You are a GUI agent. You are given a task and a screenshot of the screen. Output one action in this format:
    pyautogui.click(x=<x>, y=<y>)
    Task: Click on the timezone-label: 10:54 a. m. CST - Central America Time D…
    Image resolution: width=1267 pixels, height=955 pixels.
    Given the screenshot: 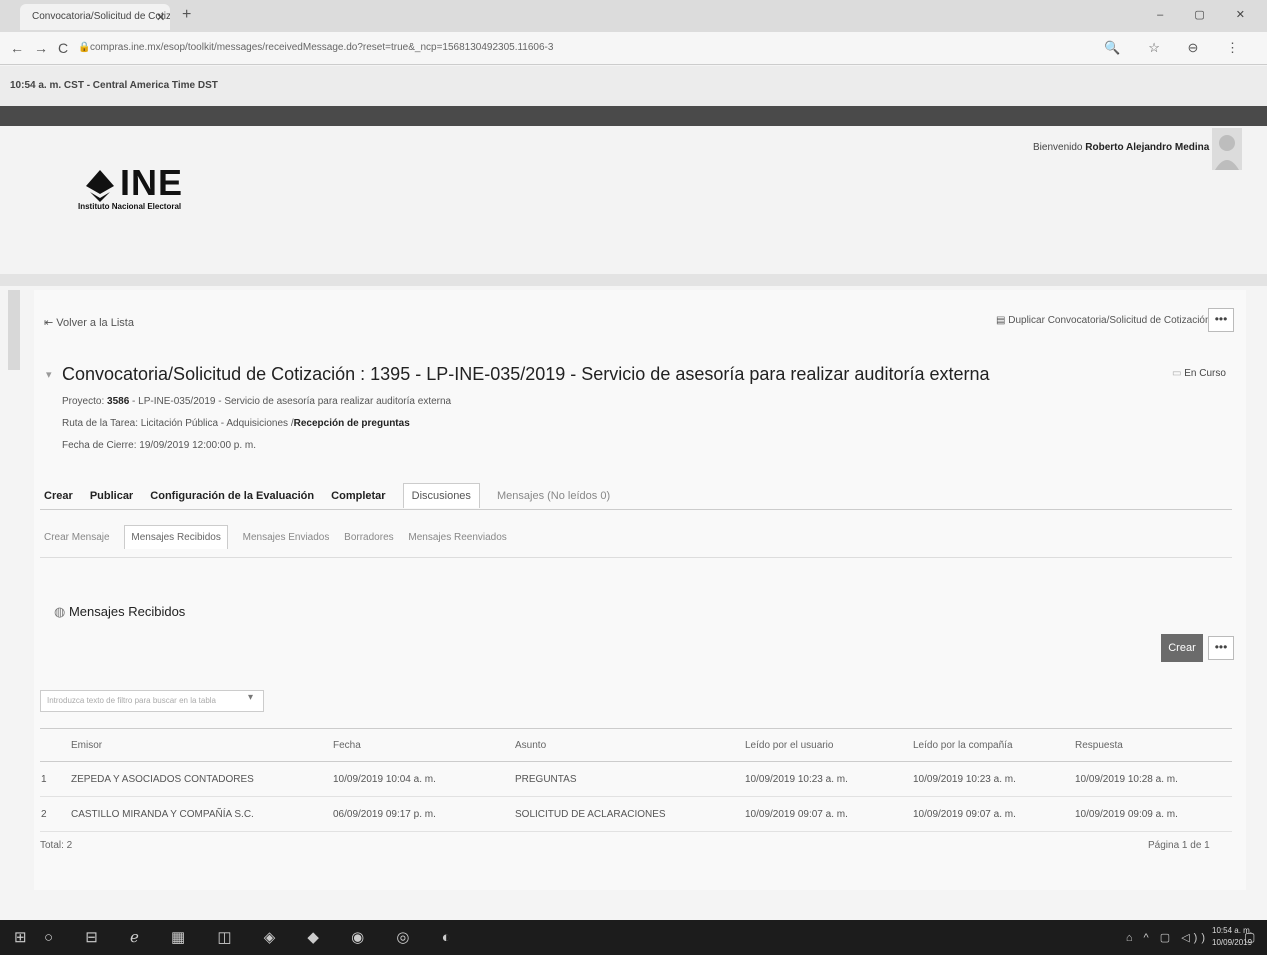 What is the action you would take?
    pyautogui.click(x=114, y=85)
    